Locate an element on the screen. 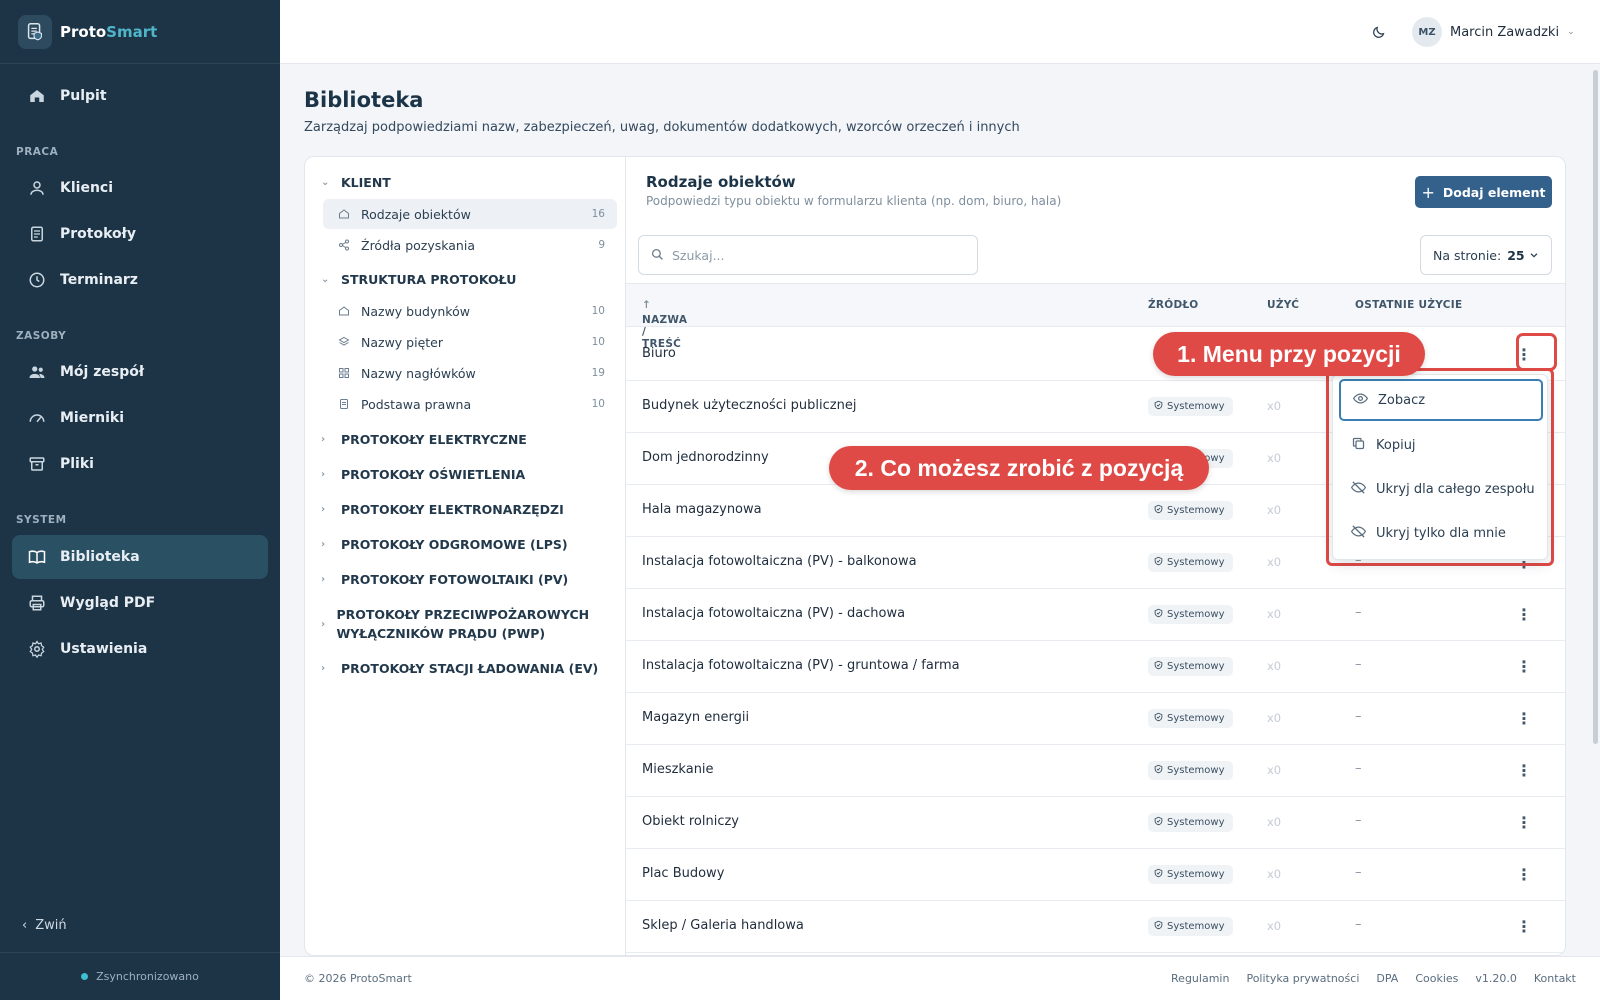  last-used: – is located at coordinates (1358, 872).